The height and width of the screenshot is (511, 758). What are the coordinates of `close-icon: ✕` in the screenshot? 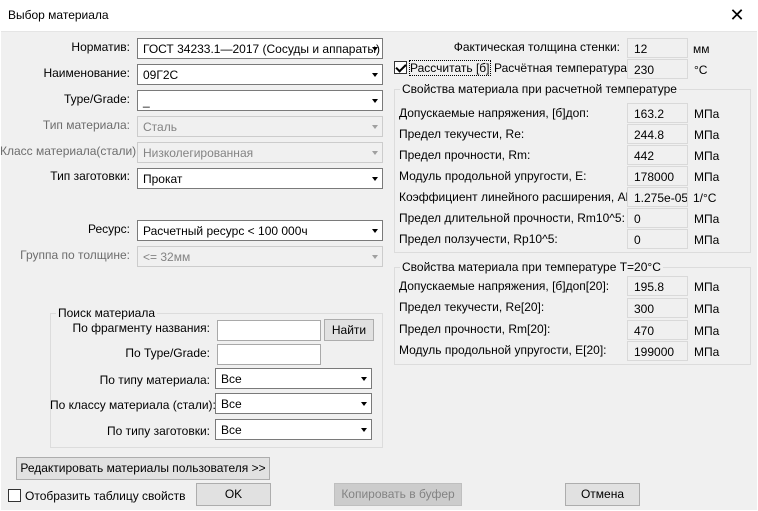 It's located at (737, 15).